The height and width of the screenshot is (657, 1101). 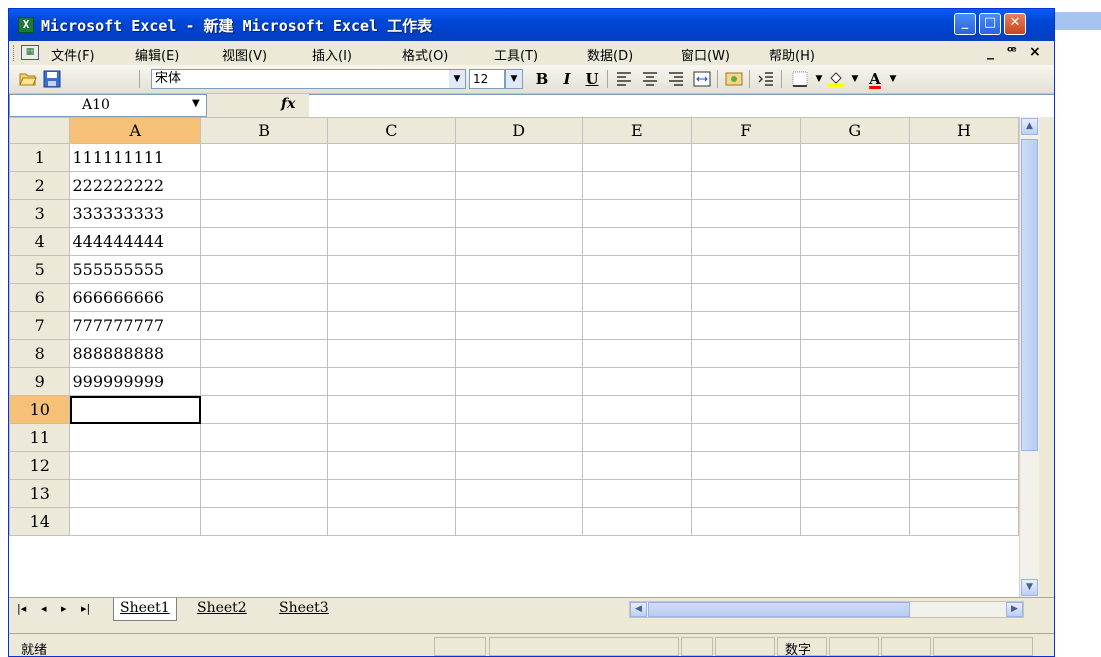 I want to click on excel-app-icon: X, so click(x=26, y=25).